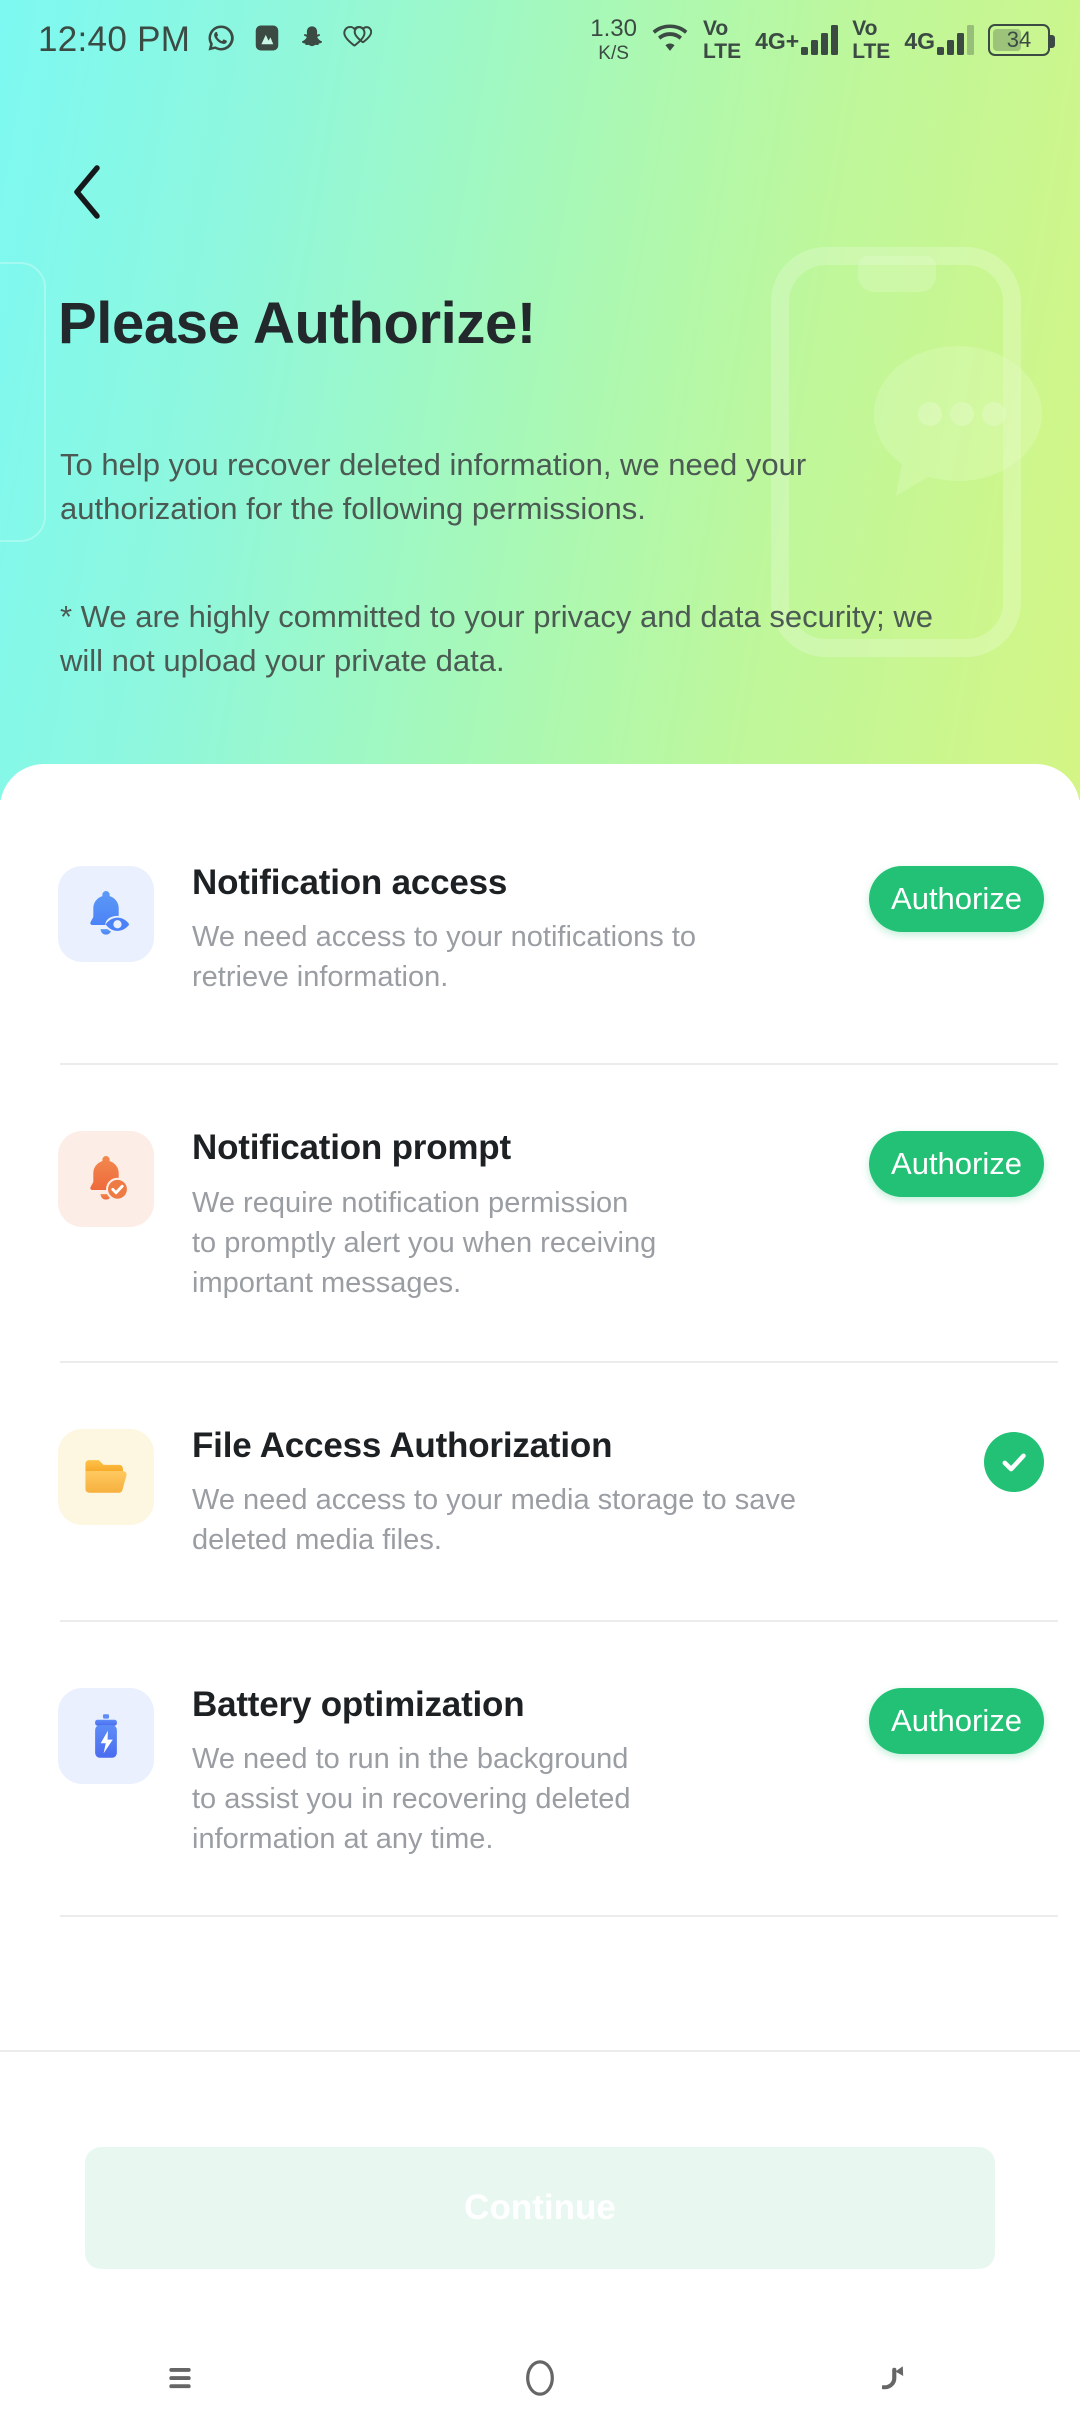 The width and height of the screenshot is (1080, 2436). What do you see at coordinates (944, 1458) in the screenshot?
I see `permission-action` at bounding box center [944, 1458].